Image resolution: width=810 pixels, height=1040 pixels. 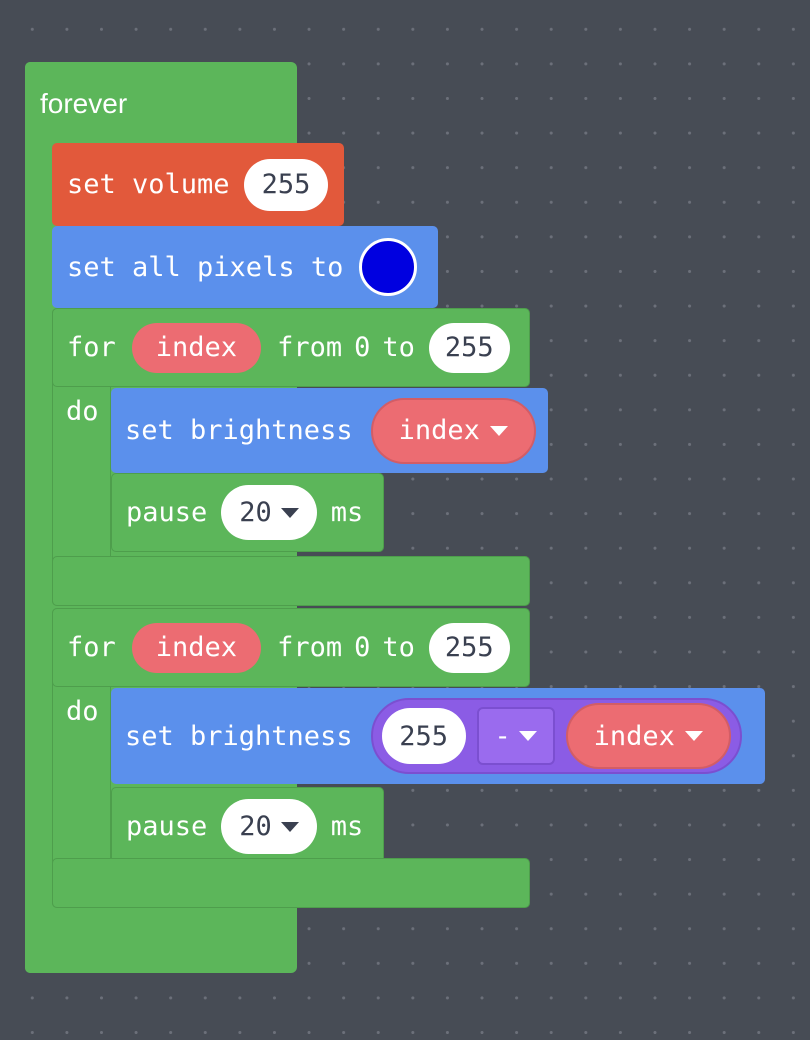 I want to click on pause-label-1: pause, so click(x=167, y=512).